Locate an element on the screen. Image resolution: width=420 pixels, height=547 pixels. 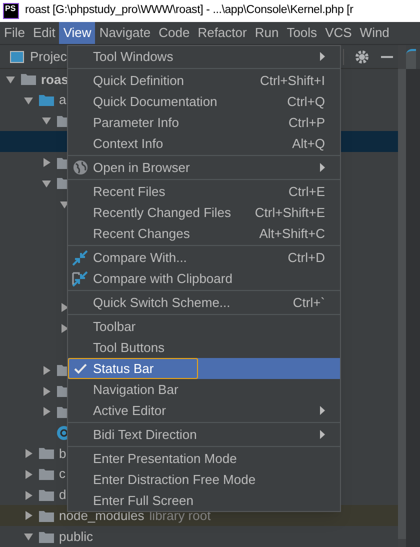
tree-item-note: library root is located at coordinates (180, 516).